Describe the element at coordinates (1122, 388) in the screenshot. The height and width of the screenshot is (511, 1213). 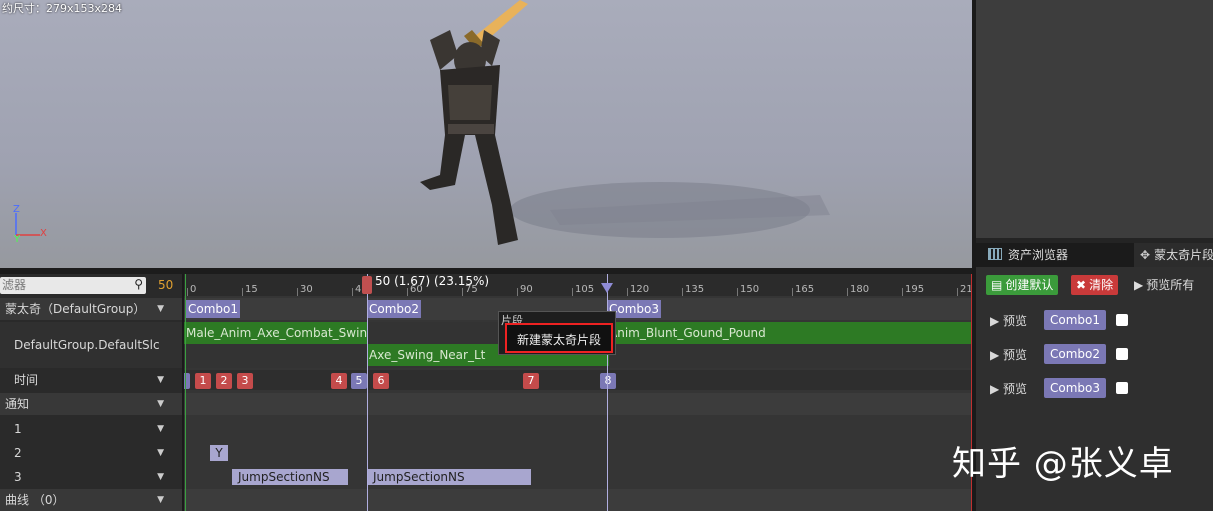
I see `section-checkbox-combo3` at that location.